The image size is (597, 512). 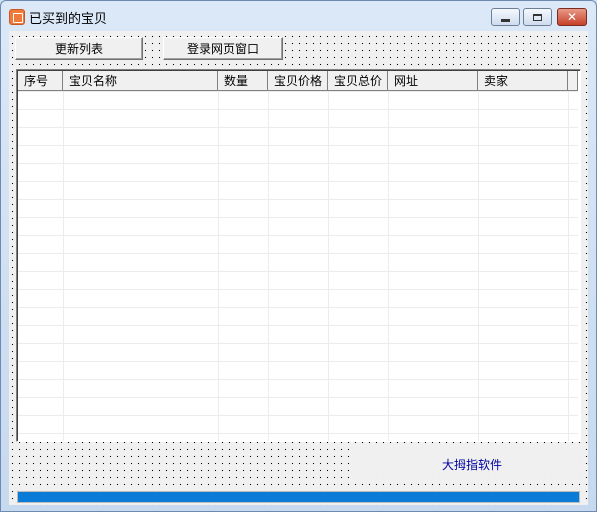 I want to click on column-header-total-price: 宝贝总价, so click(x=358, y=81).